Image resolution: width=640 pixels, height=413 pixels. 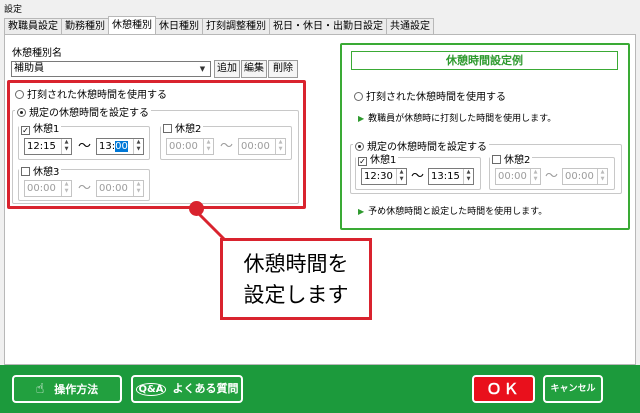 What do you see at coordinates (227, 69) in the screenshot?
I see `add-button: 追加` at bounding box center [227, 69].